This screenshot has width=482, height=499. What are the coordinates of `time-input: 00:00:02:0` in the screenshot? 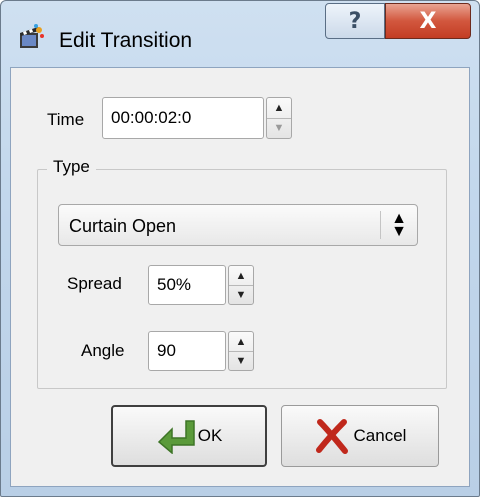 It's located at (183, 118).